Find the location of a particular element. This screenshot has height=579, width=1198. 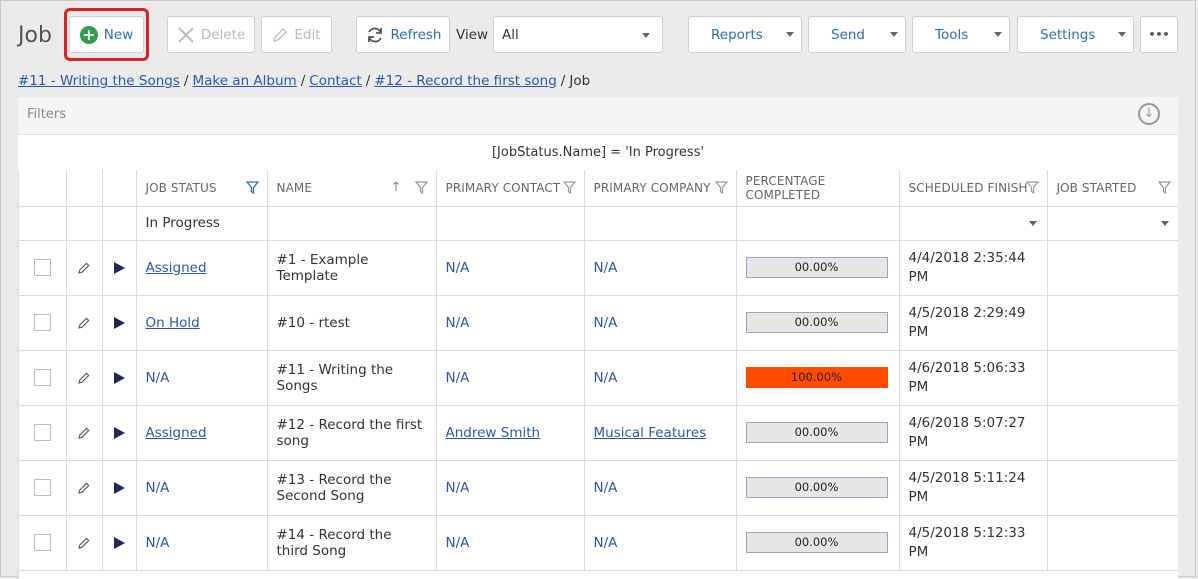

filters-label: Filters is located at coordinates (46, 114).